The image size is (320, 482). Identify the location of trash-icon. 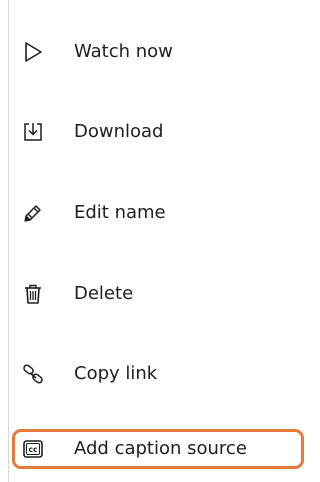
(33, 294).